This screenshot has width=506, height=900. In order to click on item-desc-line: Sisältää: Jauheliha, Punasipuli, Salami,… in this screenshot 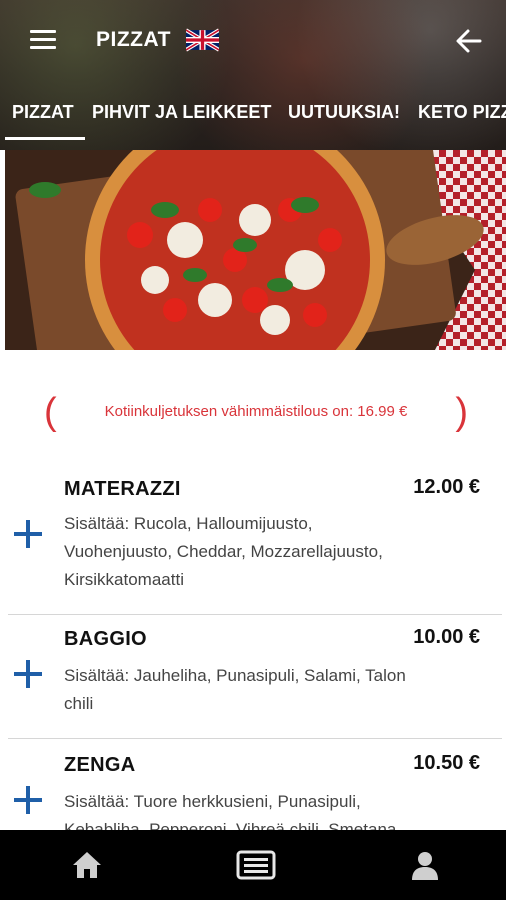, I will do `click(235, 675)`.